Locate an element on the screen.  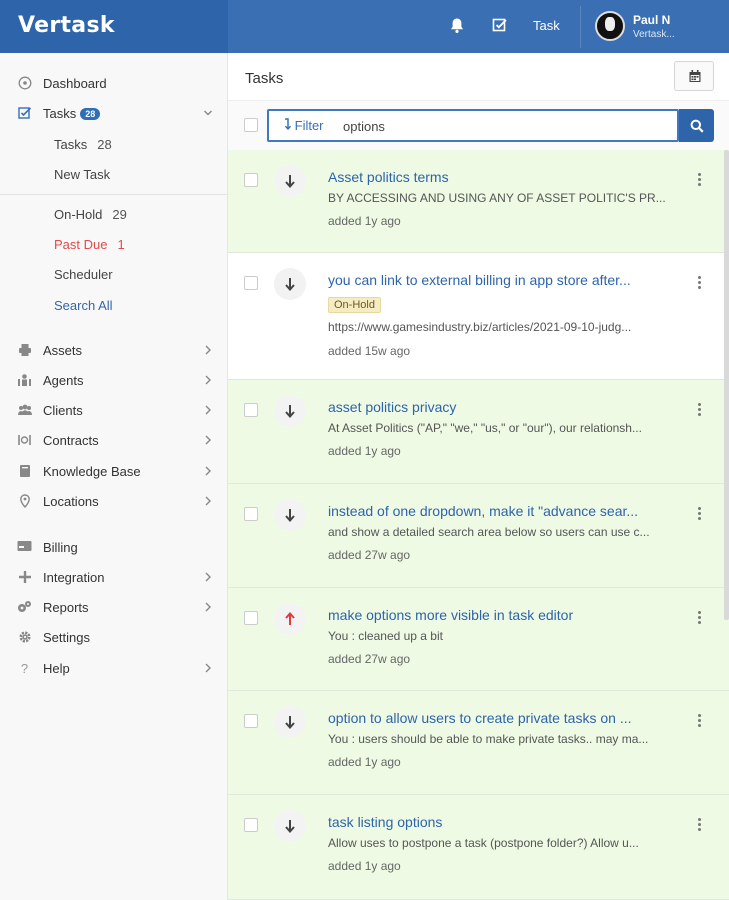
sidebar-item-agents: Agents is located at coordinates (114, 381).